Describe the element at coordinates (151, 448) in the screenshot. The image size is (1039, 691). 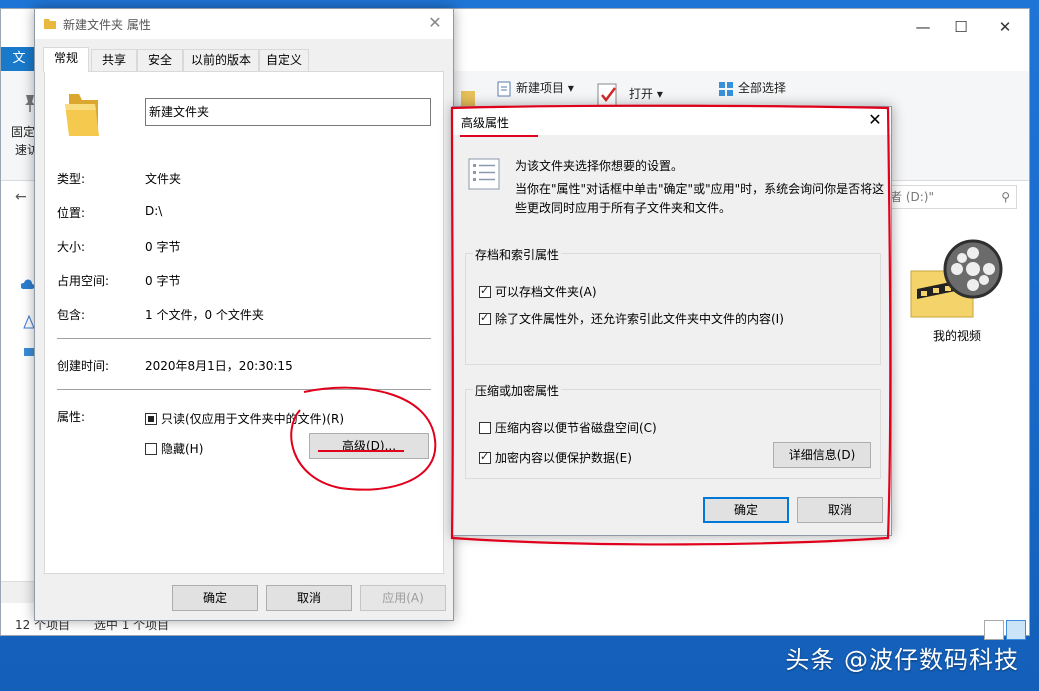
I see `hidden-checkbox-box` at that location.